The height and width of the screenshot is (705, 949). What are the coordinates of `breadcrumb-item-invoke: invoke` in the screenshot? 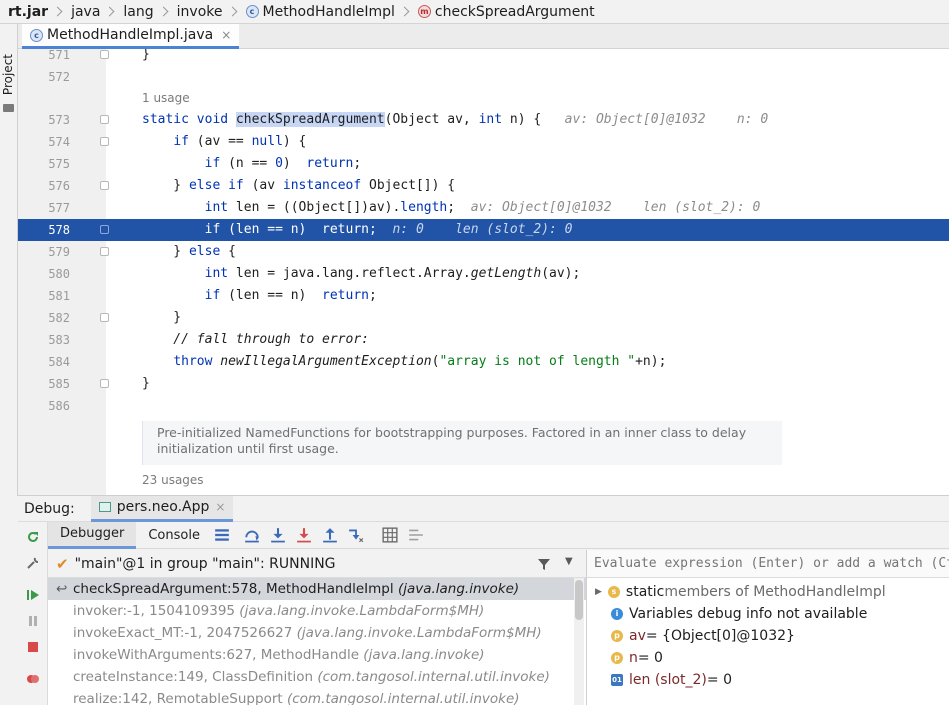 It's located at (200, 12).